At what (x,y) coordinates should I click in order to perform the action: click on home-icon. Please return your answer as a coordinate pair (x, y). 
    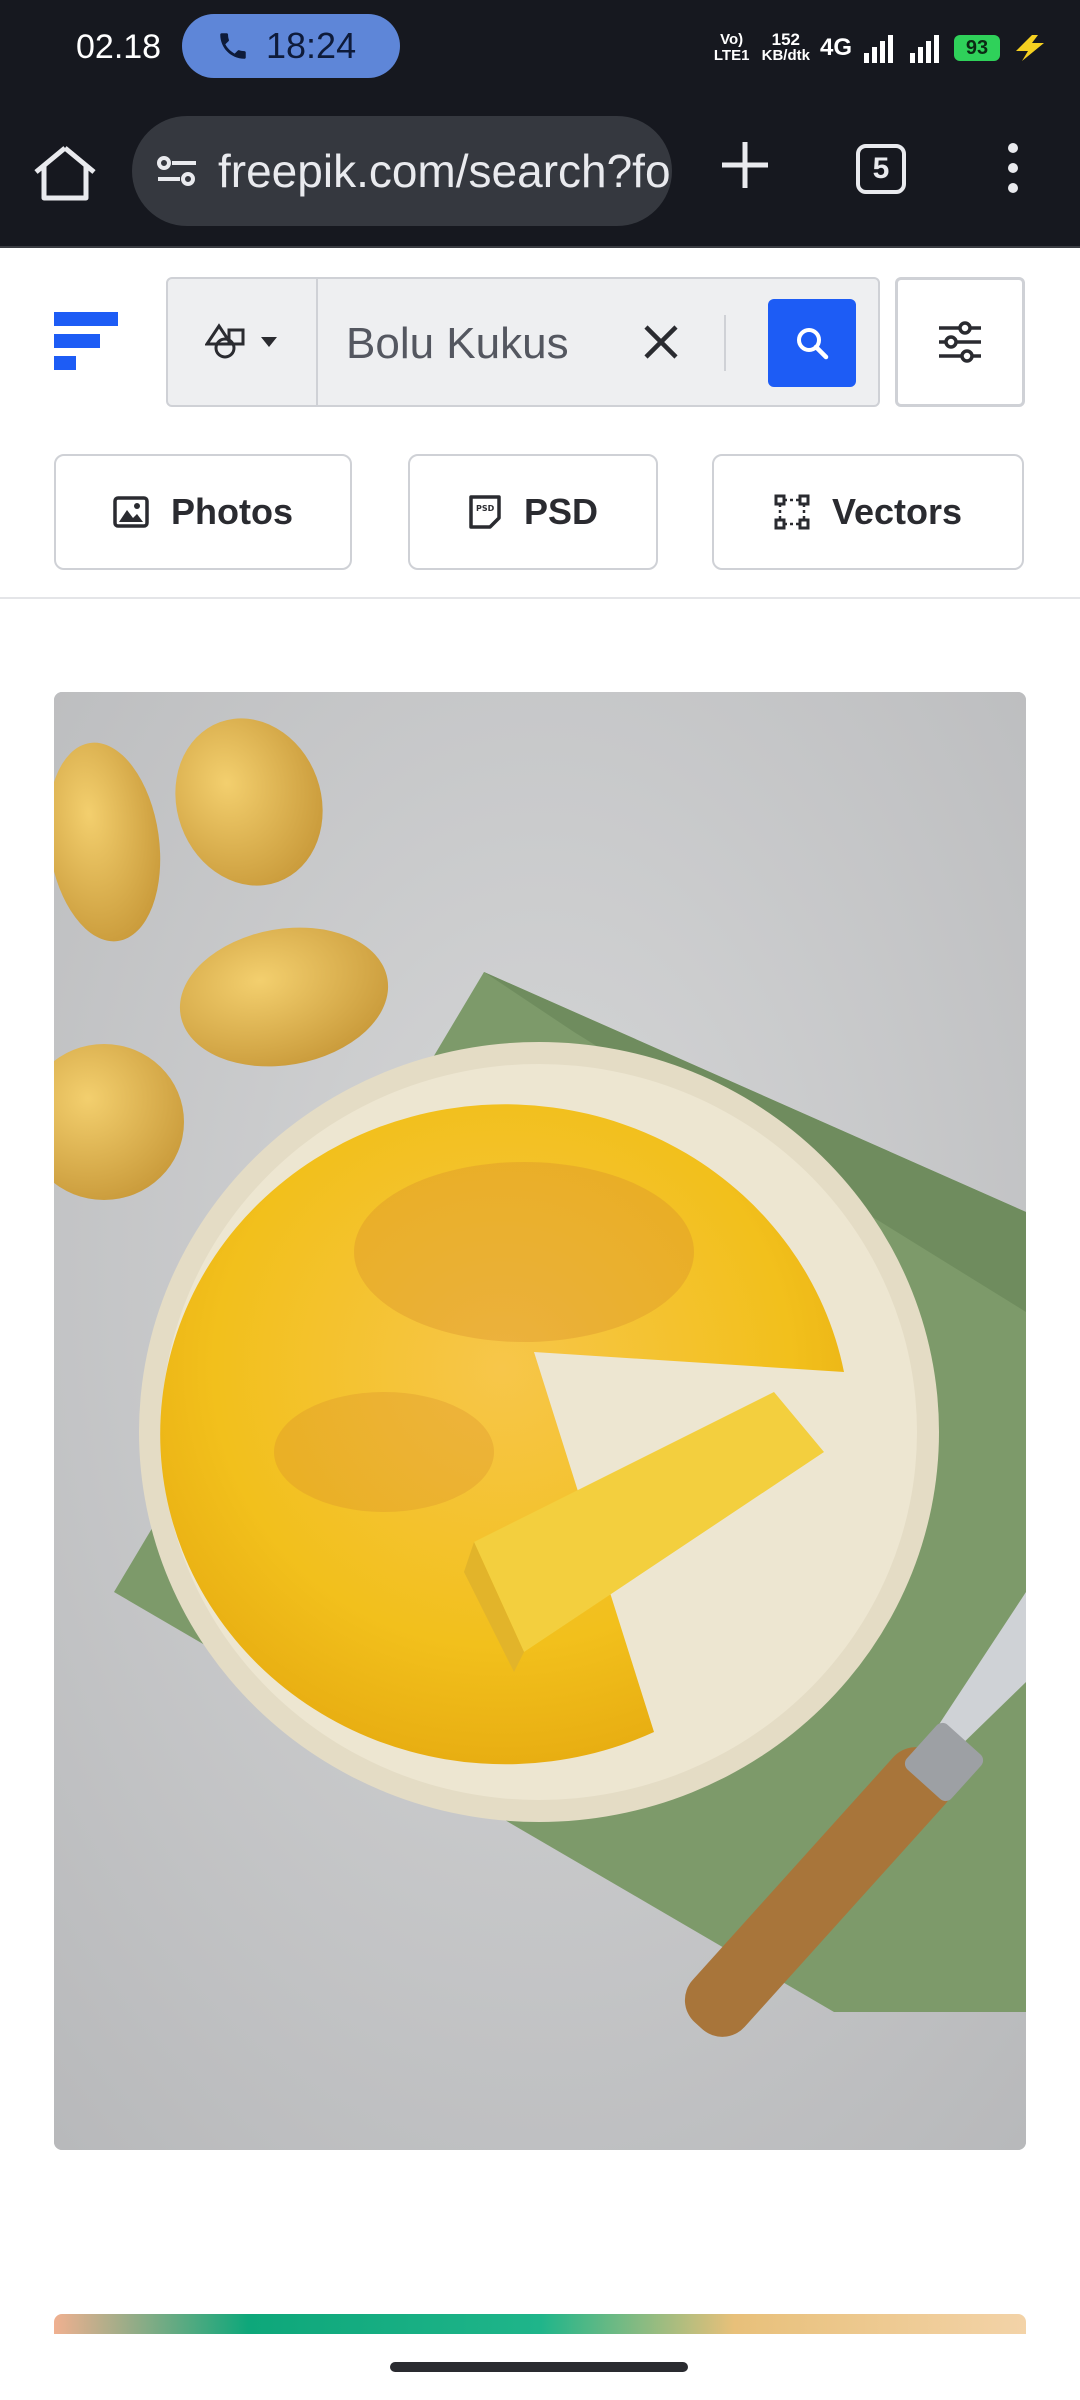
    Looking at the image, I should click on (65, 172).